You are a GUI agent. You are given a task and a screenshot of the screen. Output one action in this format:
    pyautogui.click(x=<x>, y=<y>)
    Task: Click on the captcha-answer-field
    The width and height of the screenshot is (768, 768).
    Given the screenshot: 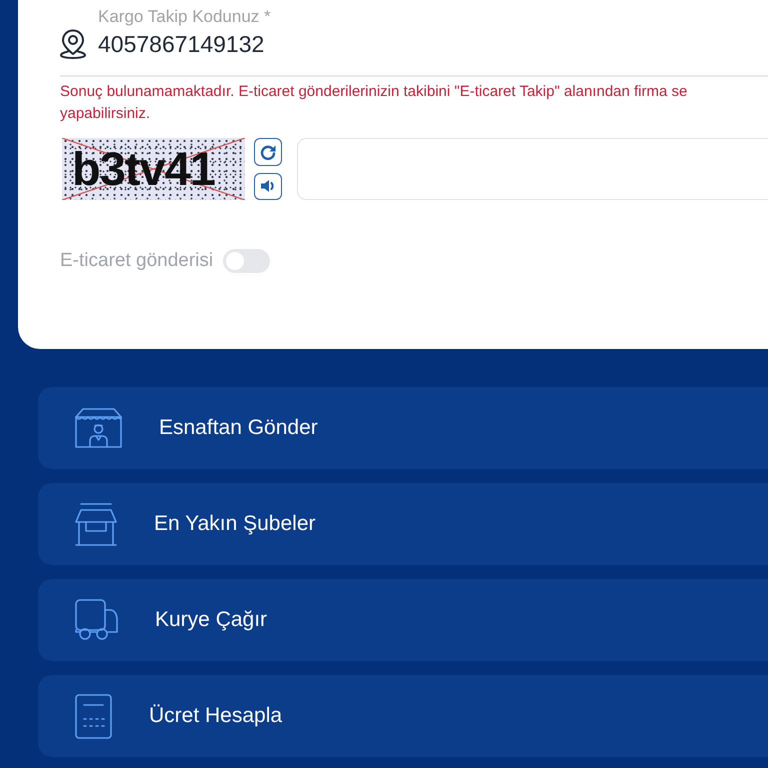 What is the action you would take?
    pyautogui.click(x=532, y=169)
    